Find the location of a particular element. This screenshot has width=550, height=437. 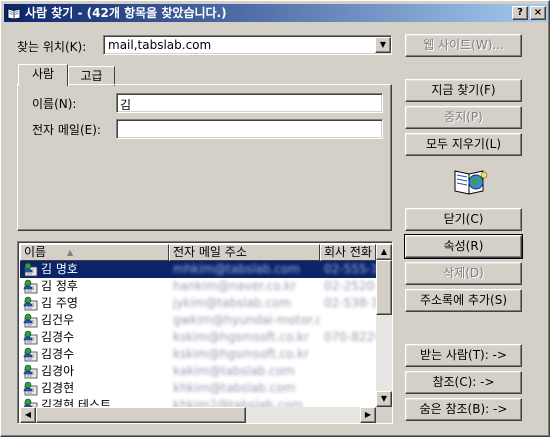

name-label: 이름(N): is located at coordinates (54, 104).